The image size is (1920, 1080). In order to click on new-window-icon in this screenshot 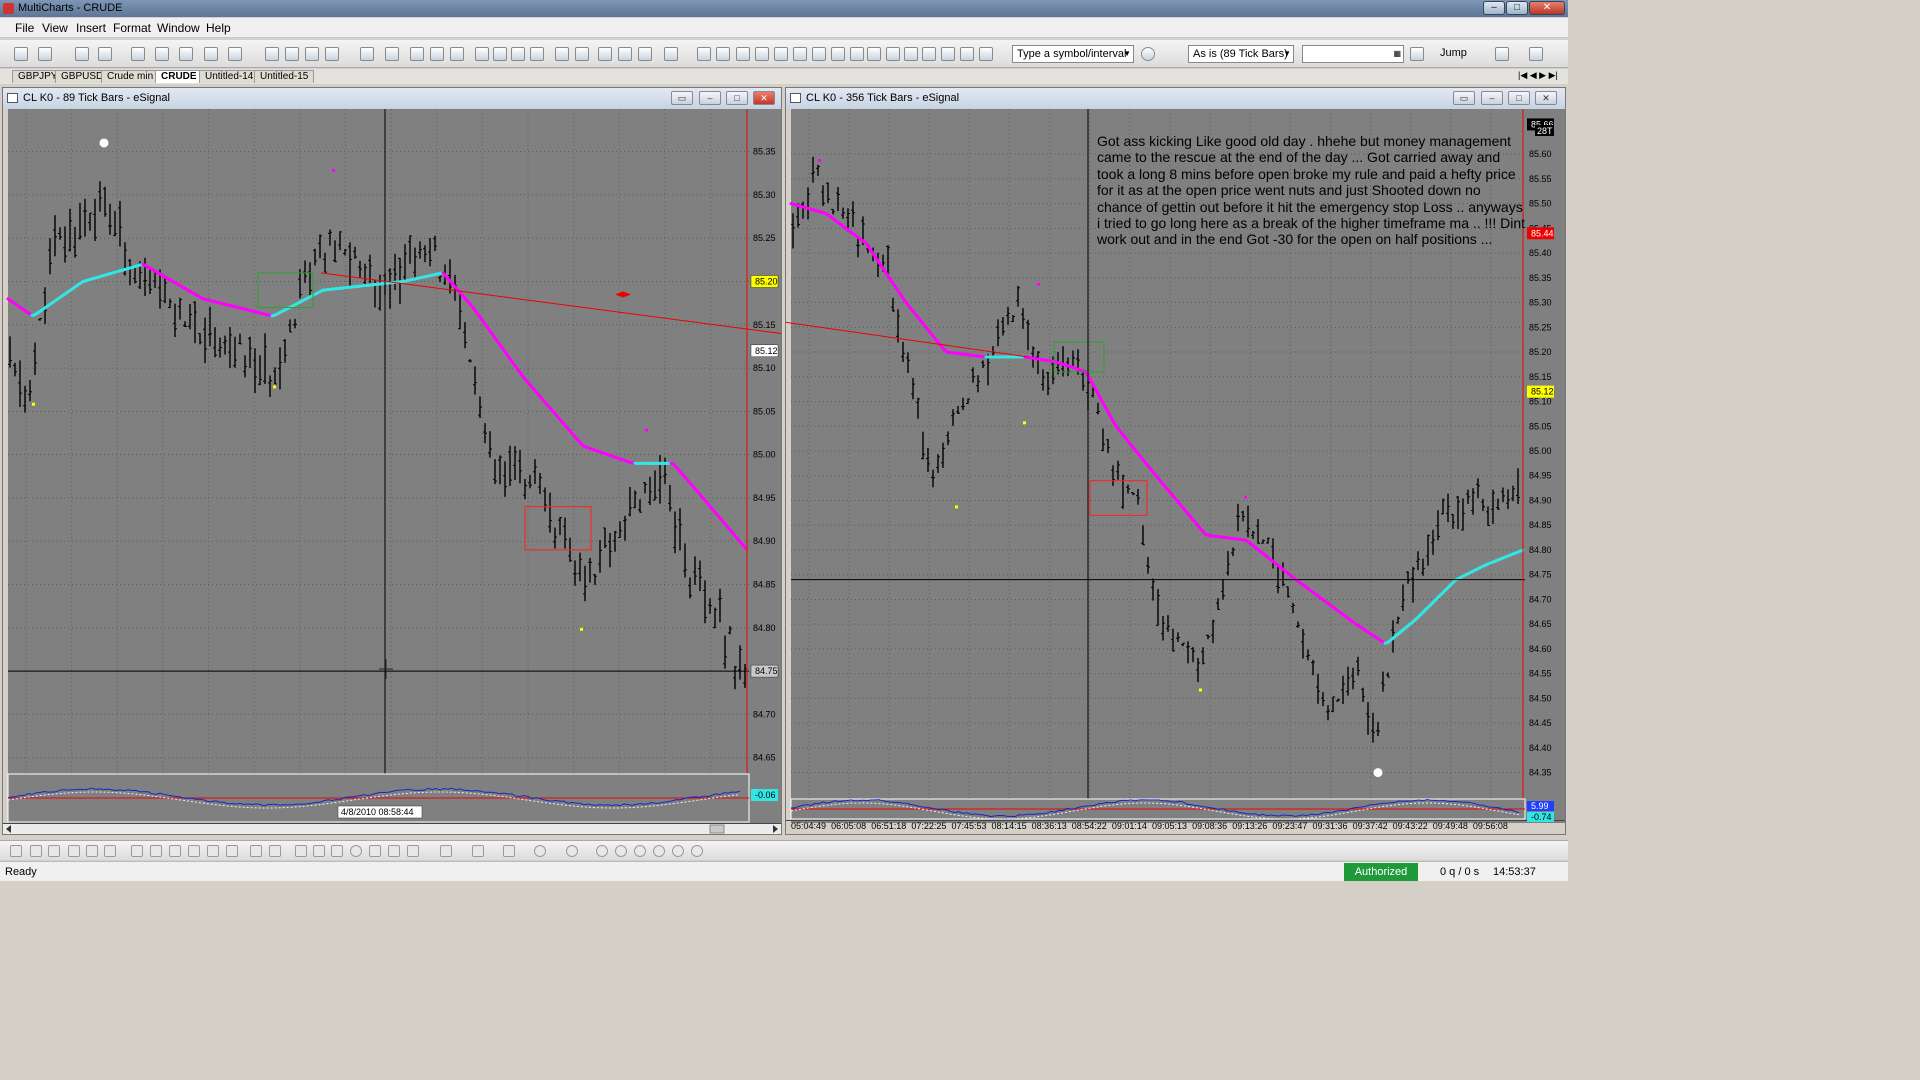, I will do `click(162, 54)`.